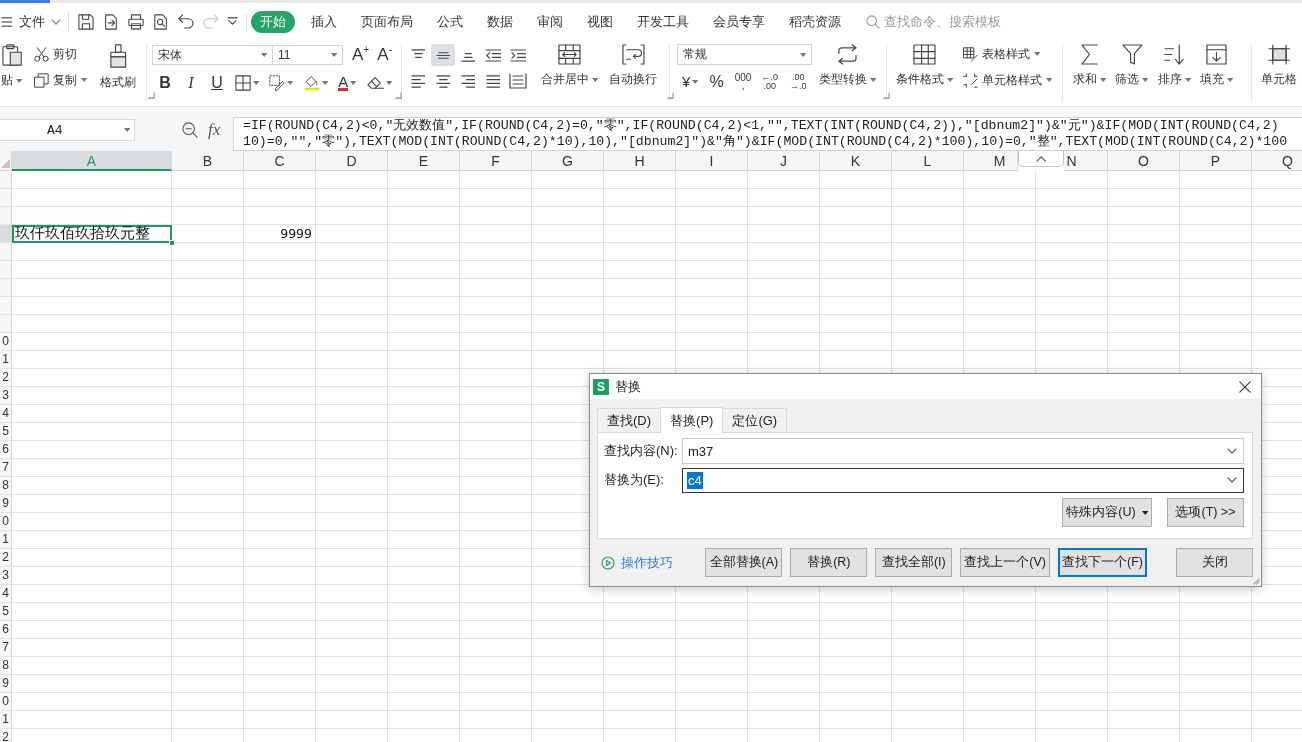  I want to click on cell-style-button: 单元格样式, so click(1008, 80).